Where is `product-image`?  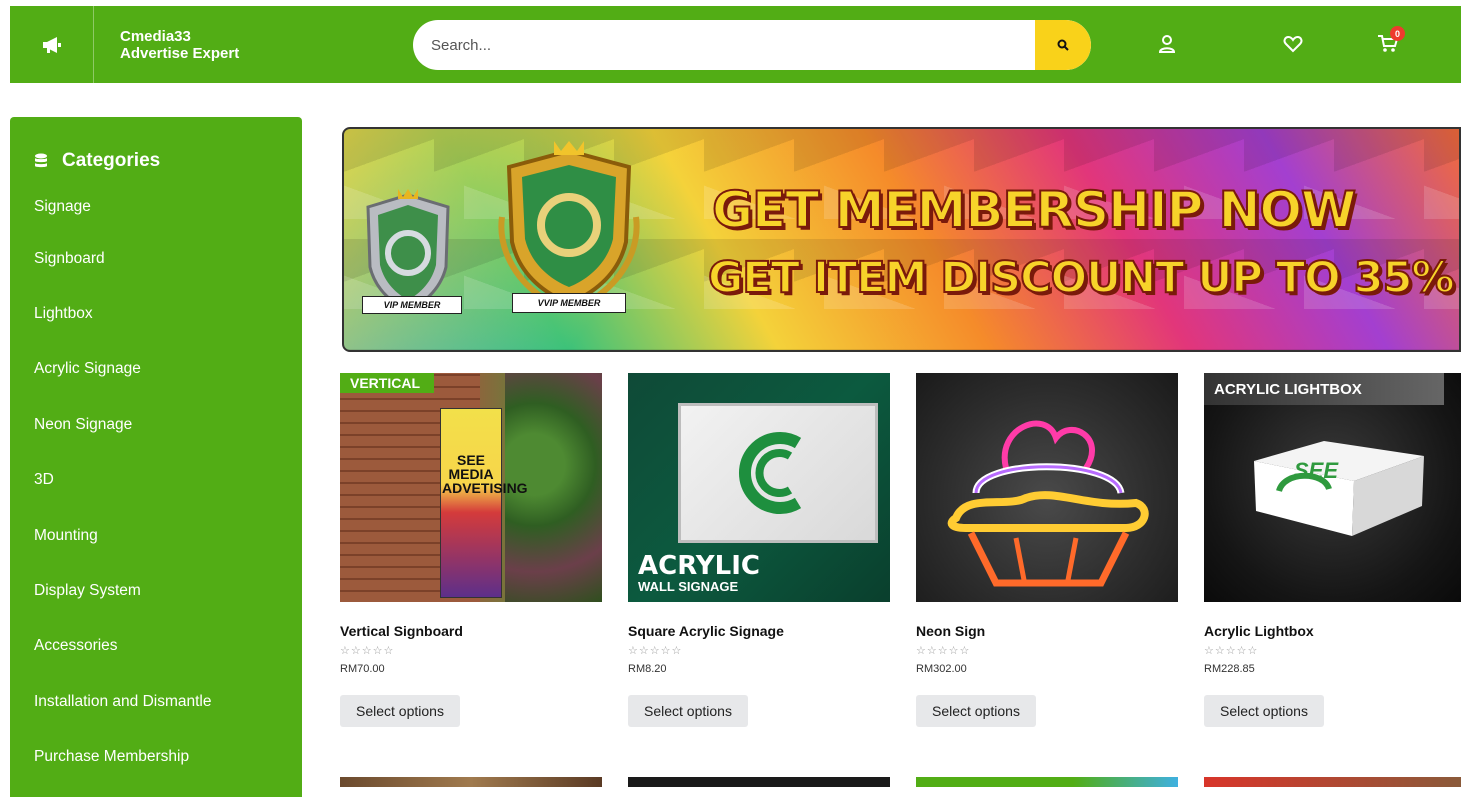 product-image is located at coordinates (1047, 487).